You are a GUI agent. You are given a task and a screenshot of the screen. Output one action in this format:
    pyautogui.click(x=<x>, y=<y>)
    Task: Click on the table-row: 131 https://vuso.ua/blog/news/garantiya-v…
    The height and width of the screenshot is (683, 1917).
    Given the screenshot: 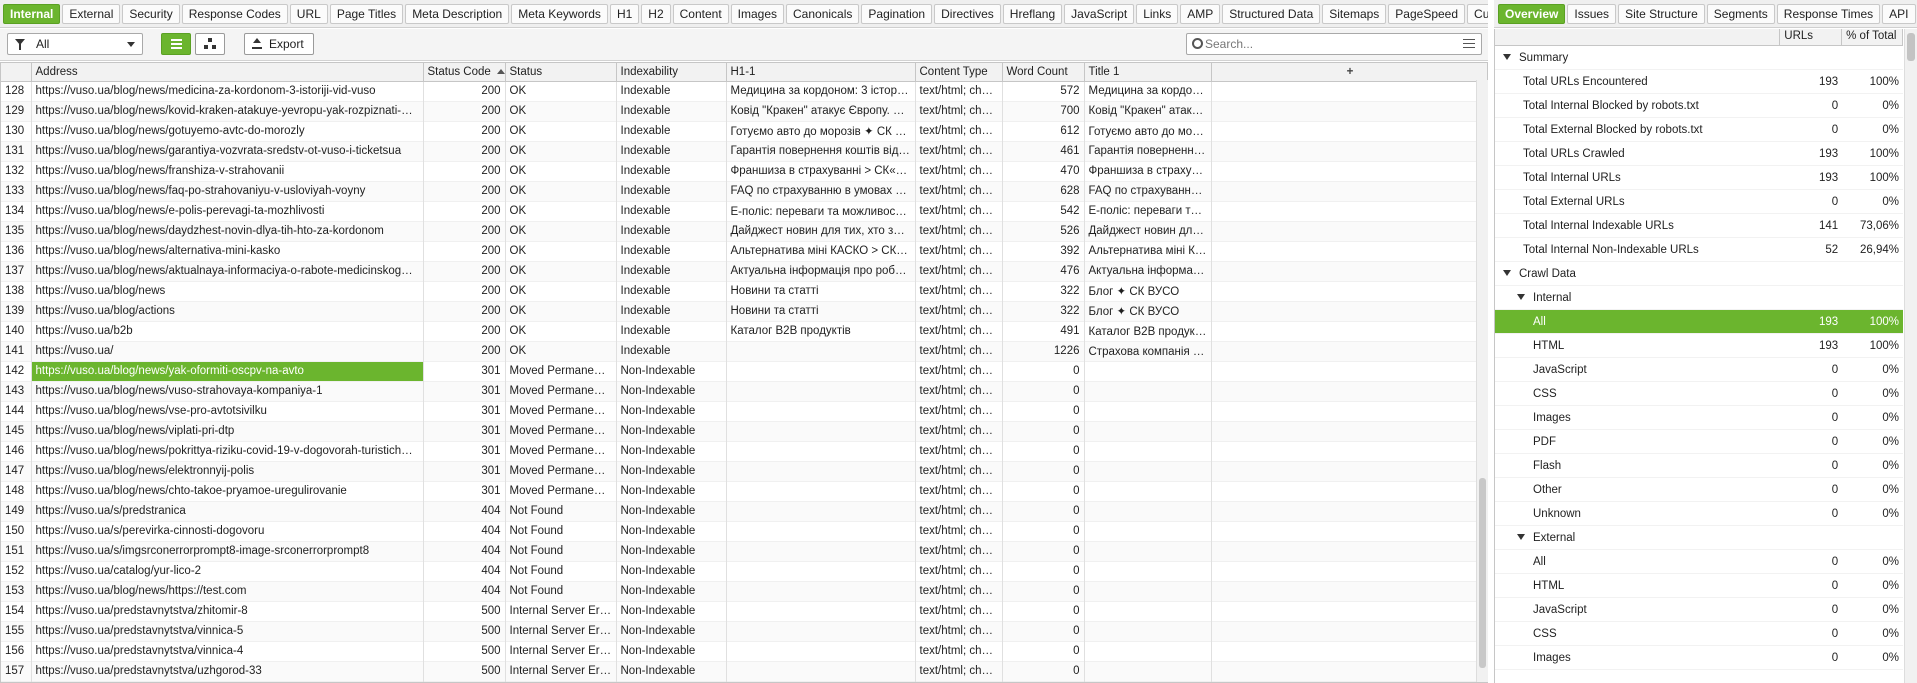 What is the action you would take?
    pyautogui.click(x=744, y=151)
    